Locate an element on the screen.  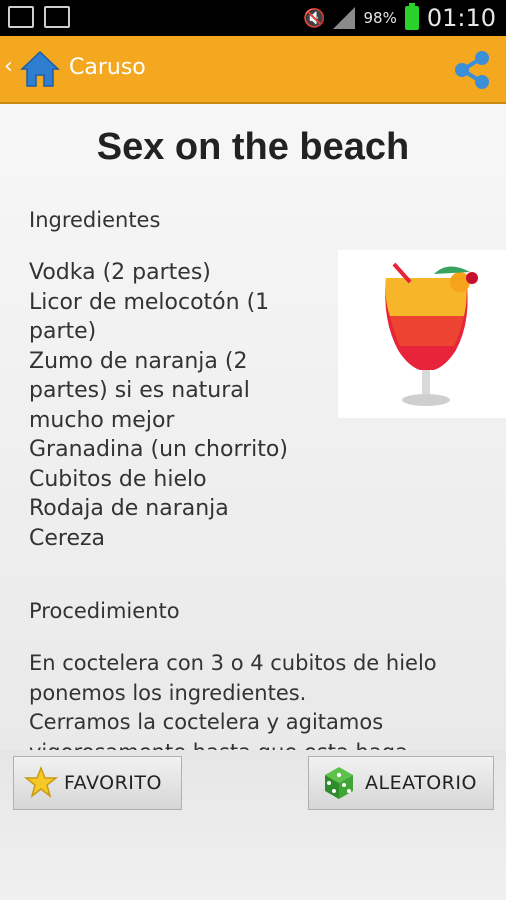
ingredient-item: Rodaja de naranja is located at coordinates (129, 508).